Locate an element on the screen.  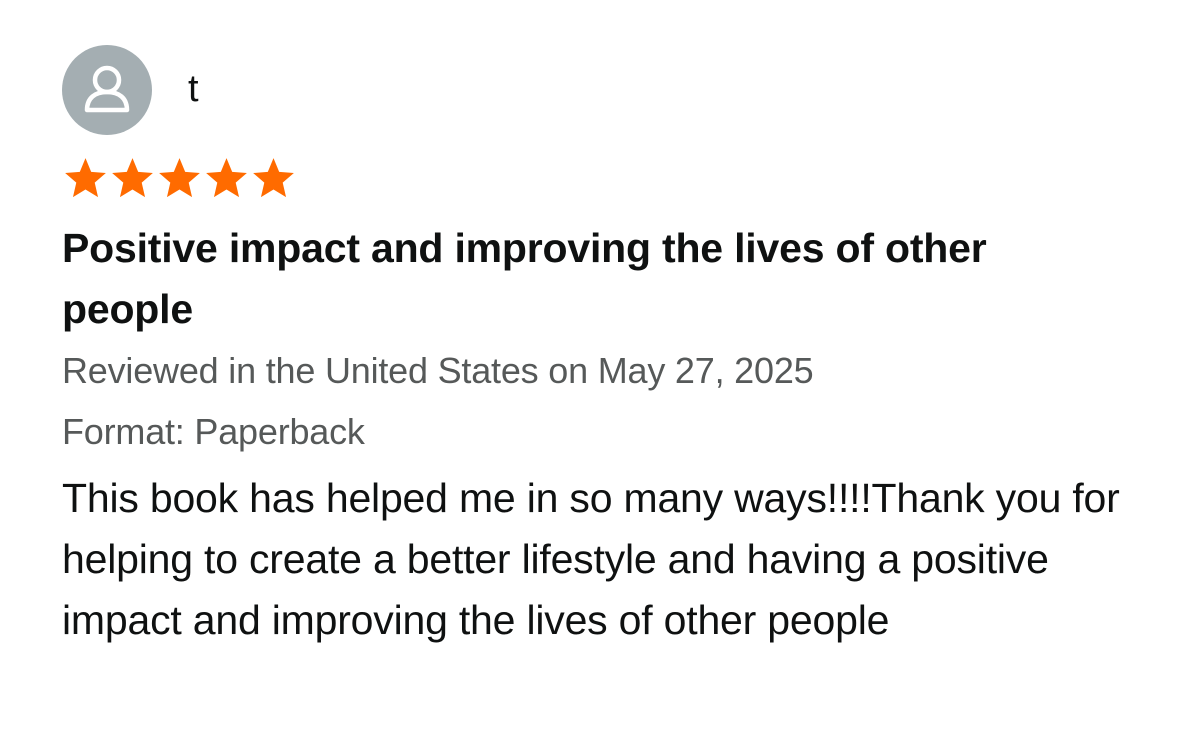
reviewer-profile: t is located at coordinates (602, 90).